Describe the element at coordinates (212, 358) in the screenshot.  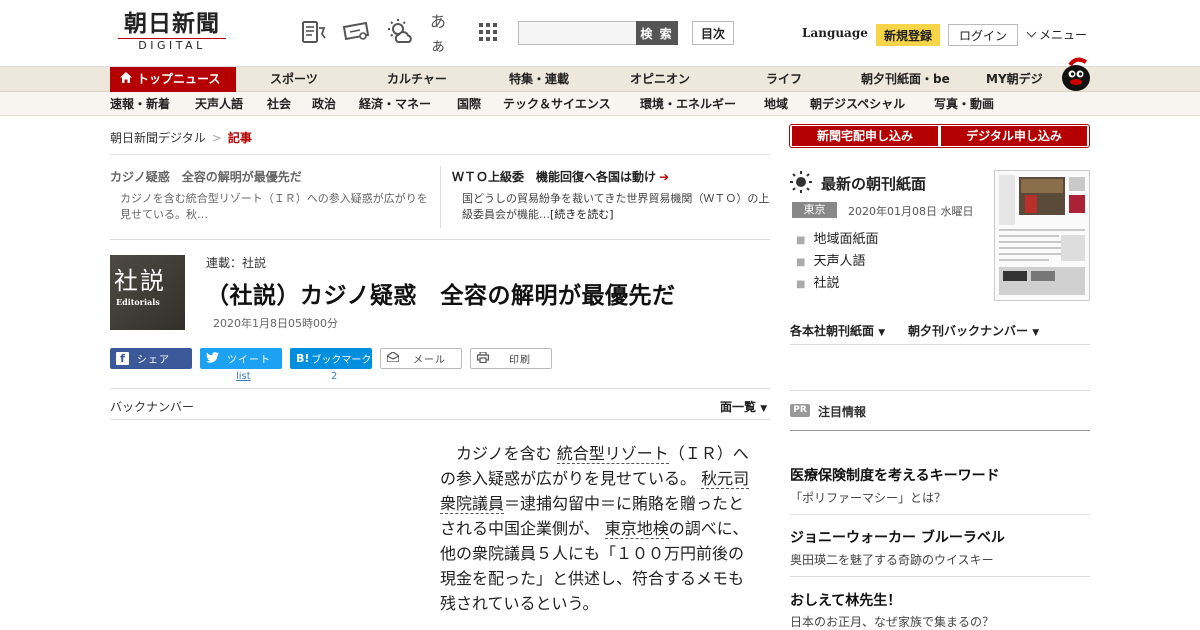
I see `twitter-icon` at that location.